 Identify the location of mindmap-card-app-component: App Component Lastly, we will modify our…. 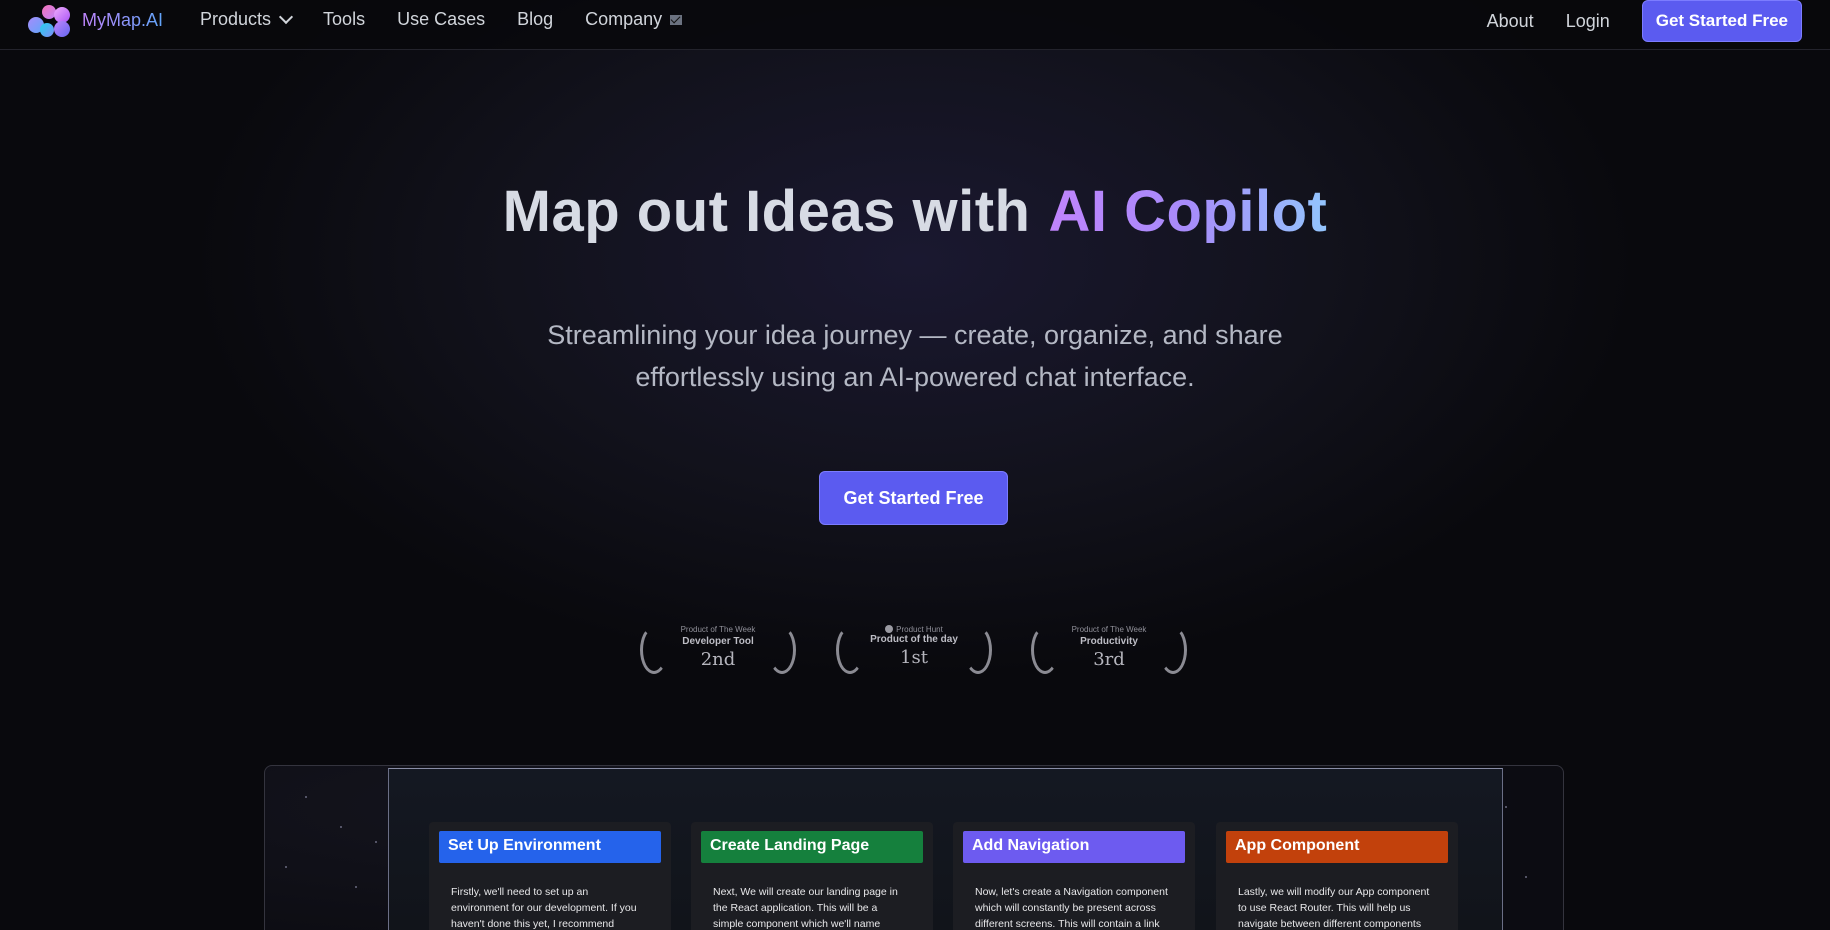
(1337, 876).